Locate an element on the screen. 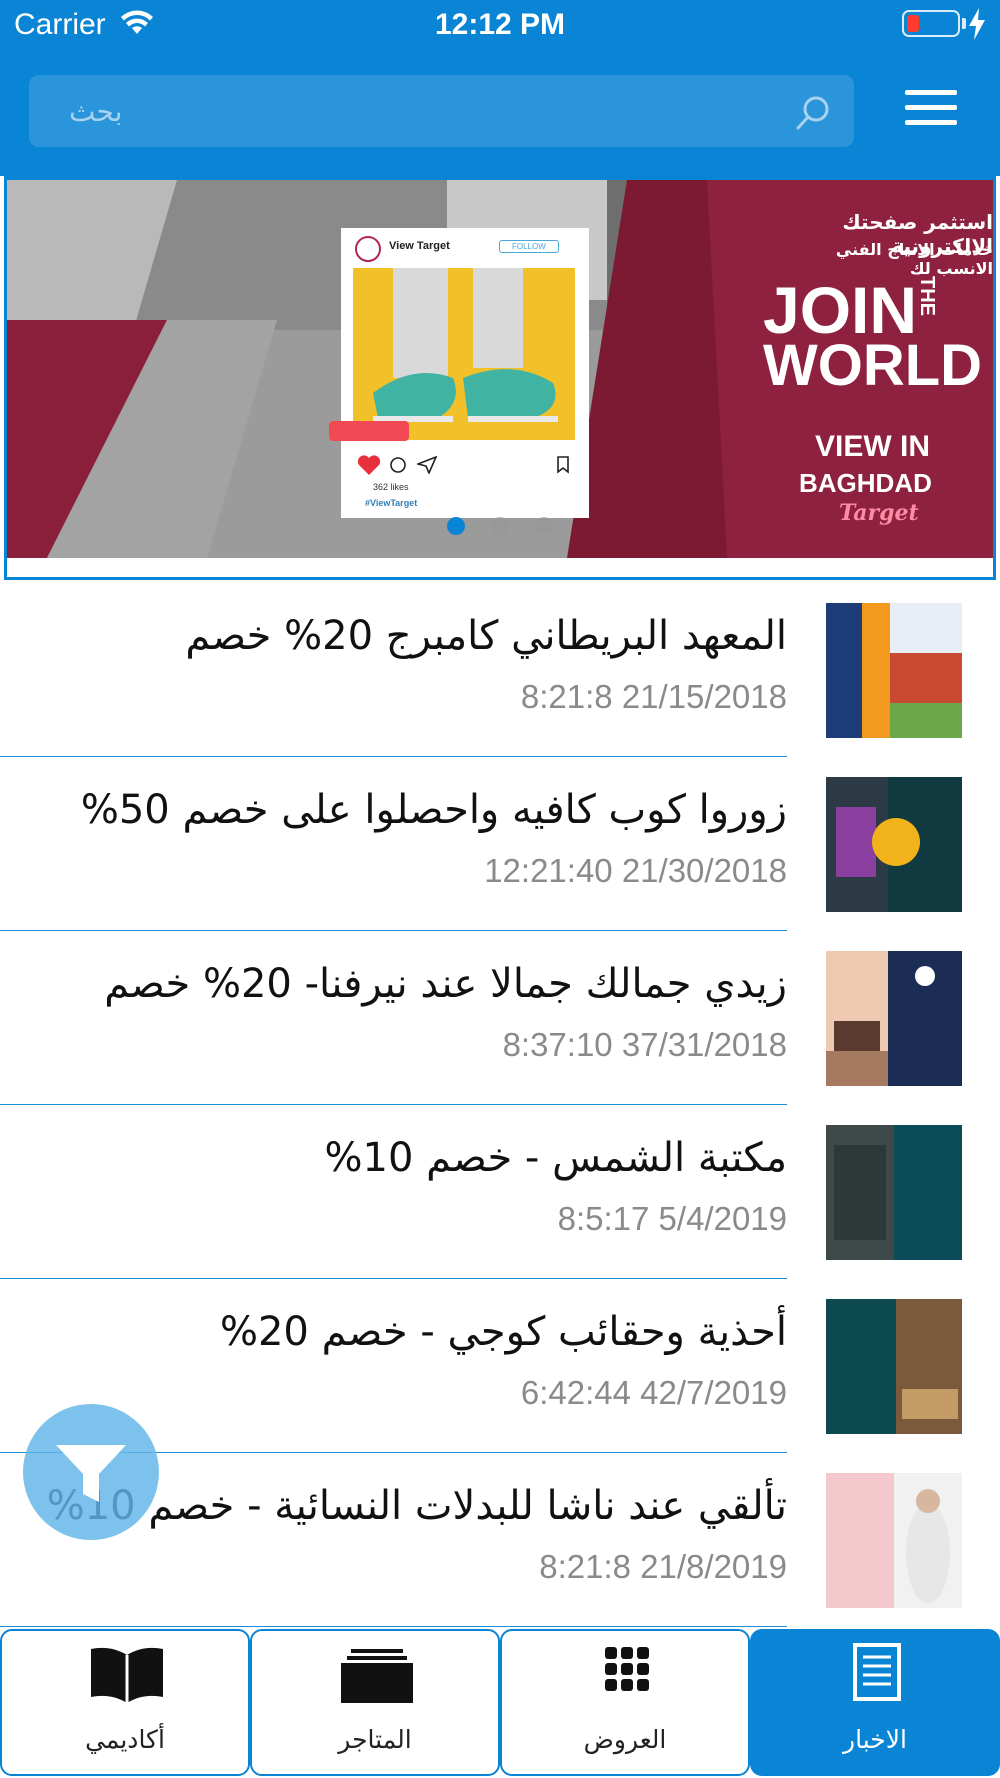  filter-button is located at coordinates (91, 1472).